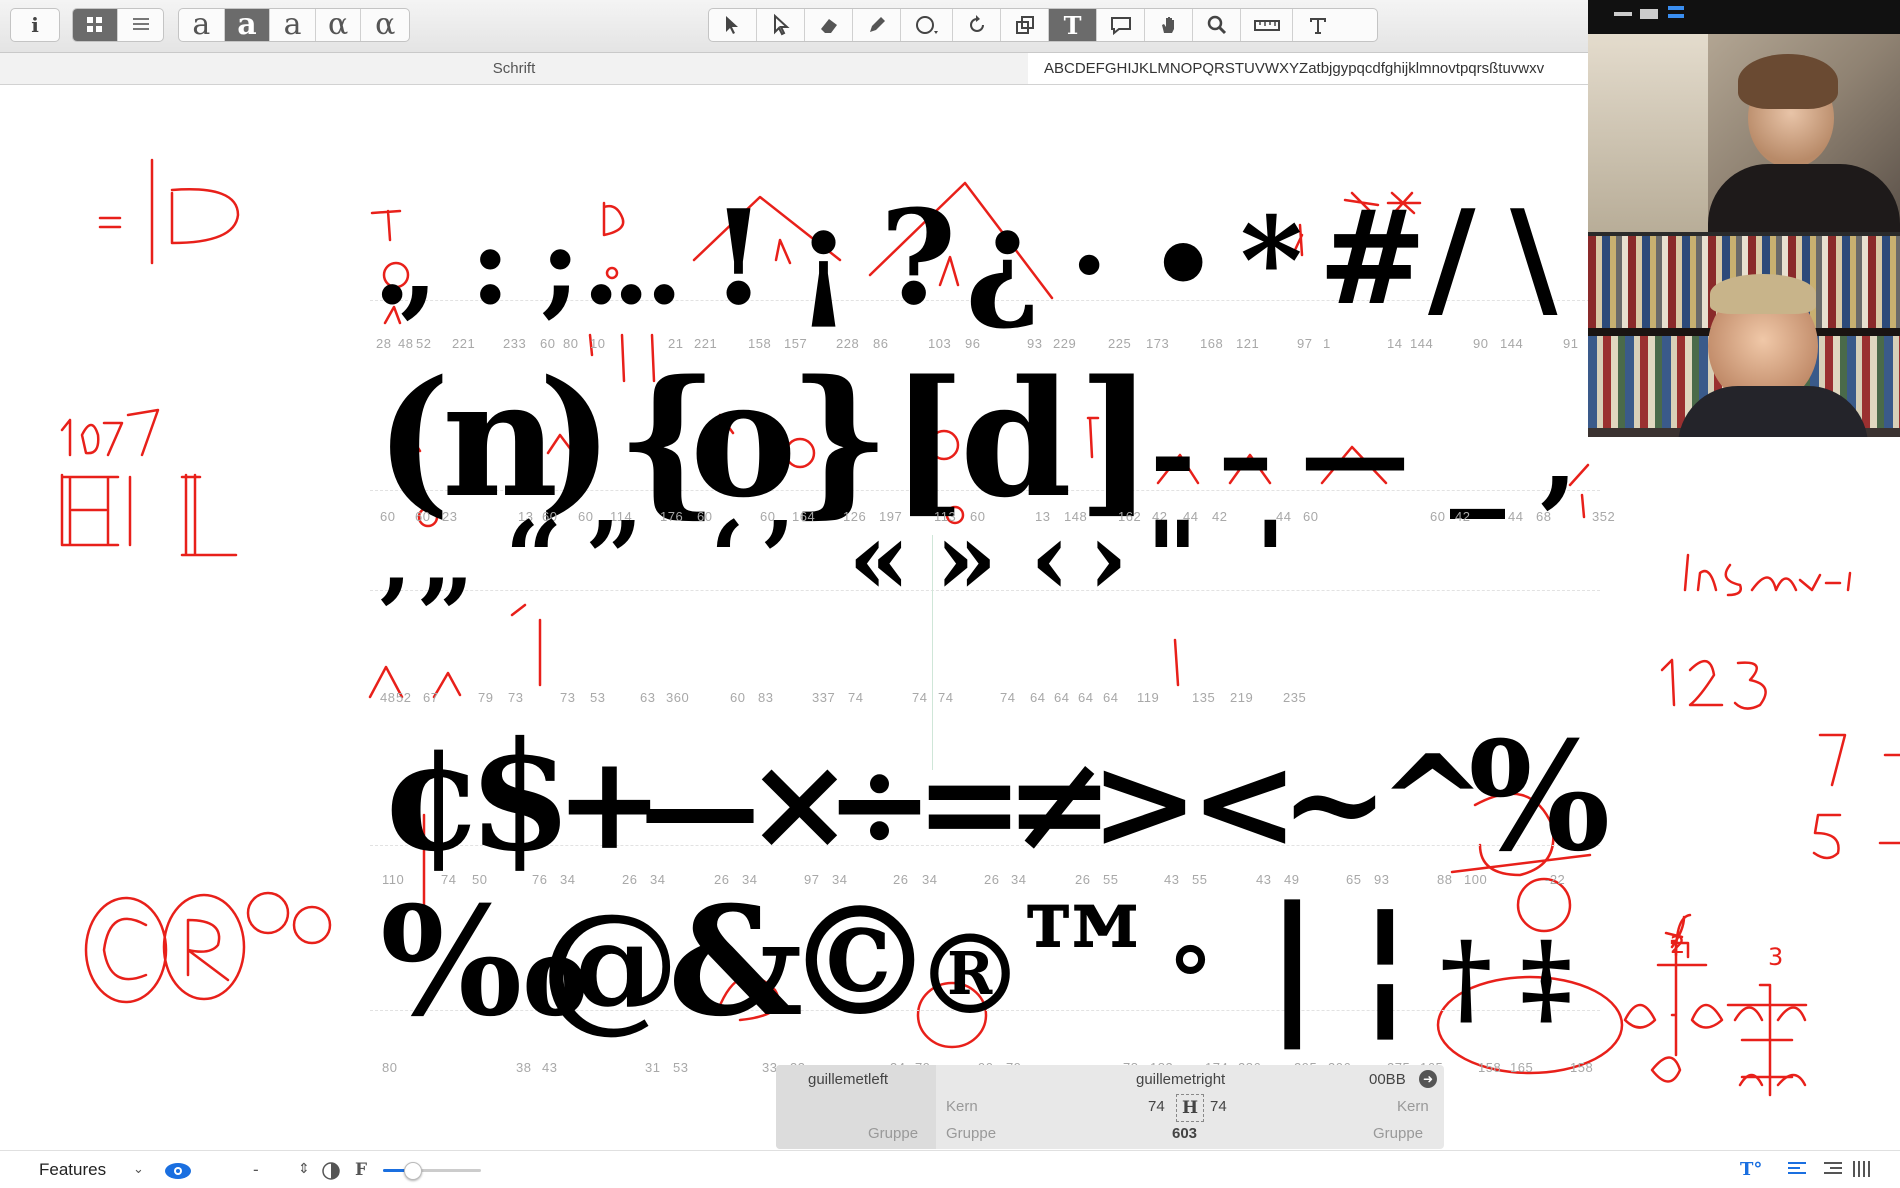 This screenshot has height=1188, width=1900. Describe the element at coordinates (413, 1171) in the screenshot. I see `size-slider-knob` at that location.